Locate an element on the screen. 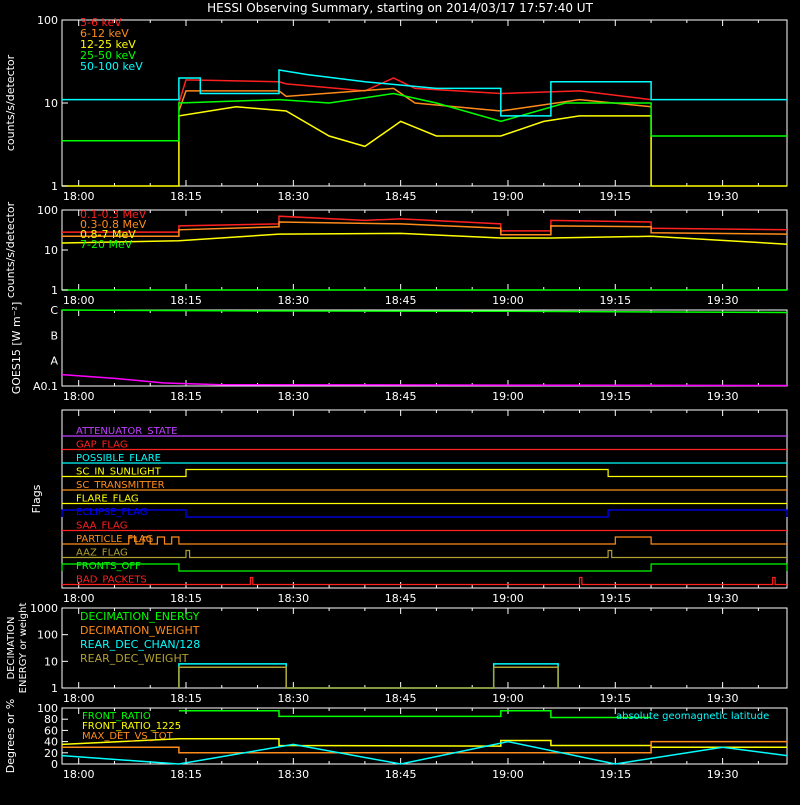  panel-3-ylabel: GOES15 [W m⁻²] is located at coordinates (16, 348).